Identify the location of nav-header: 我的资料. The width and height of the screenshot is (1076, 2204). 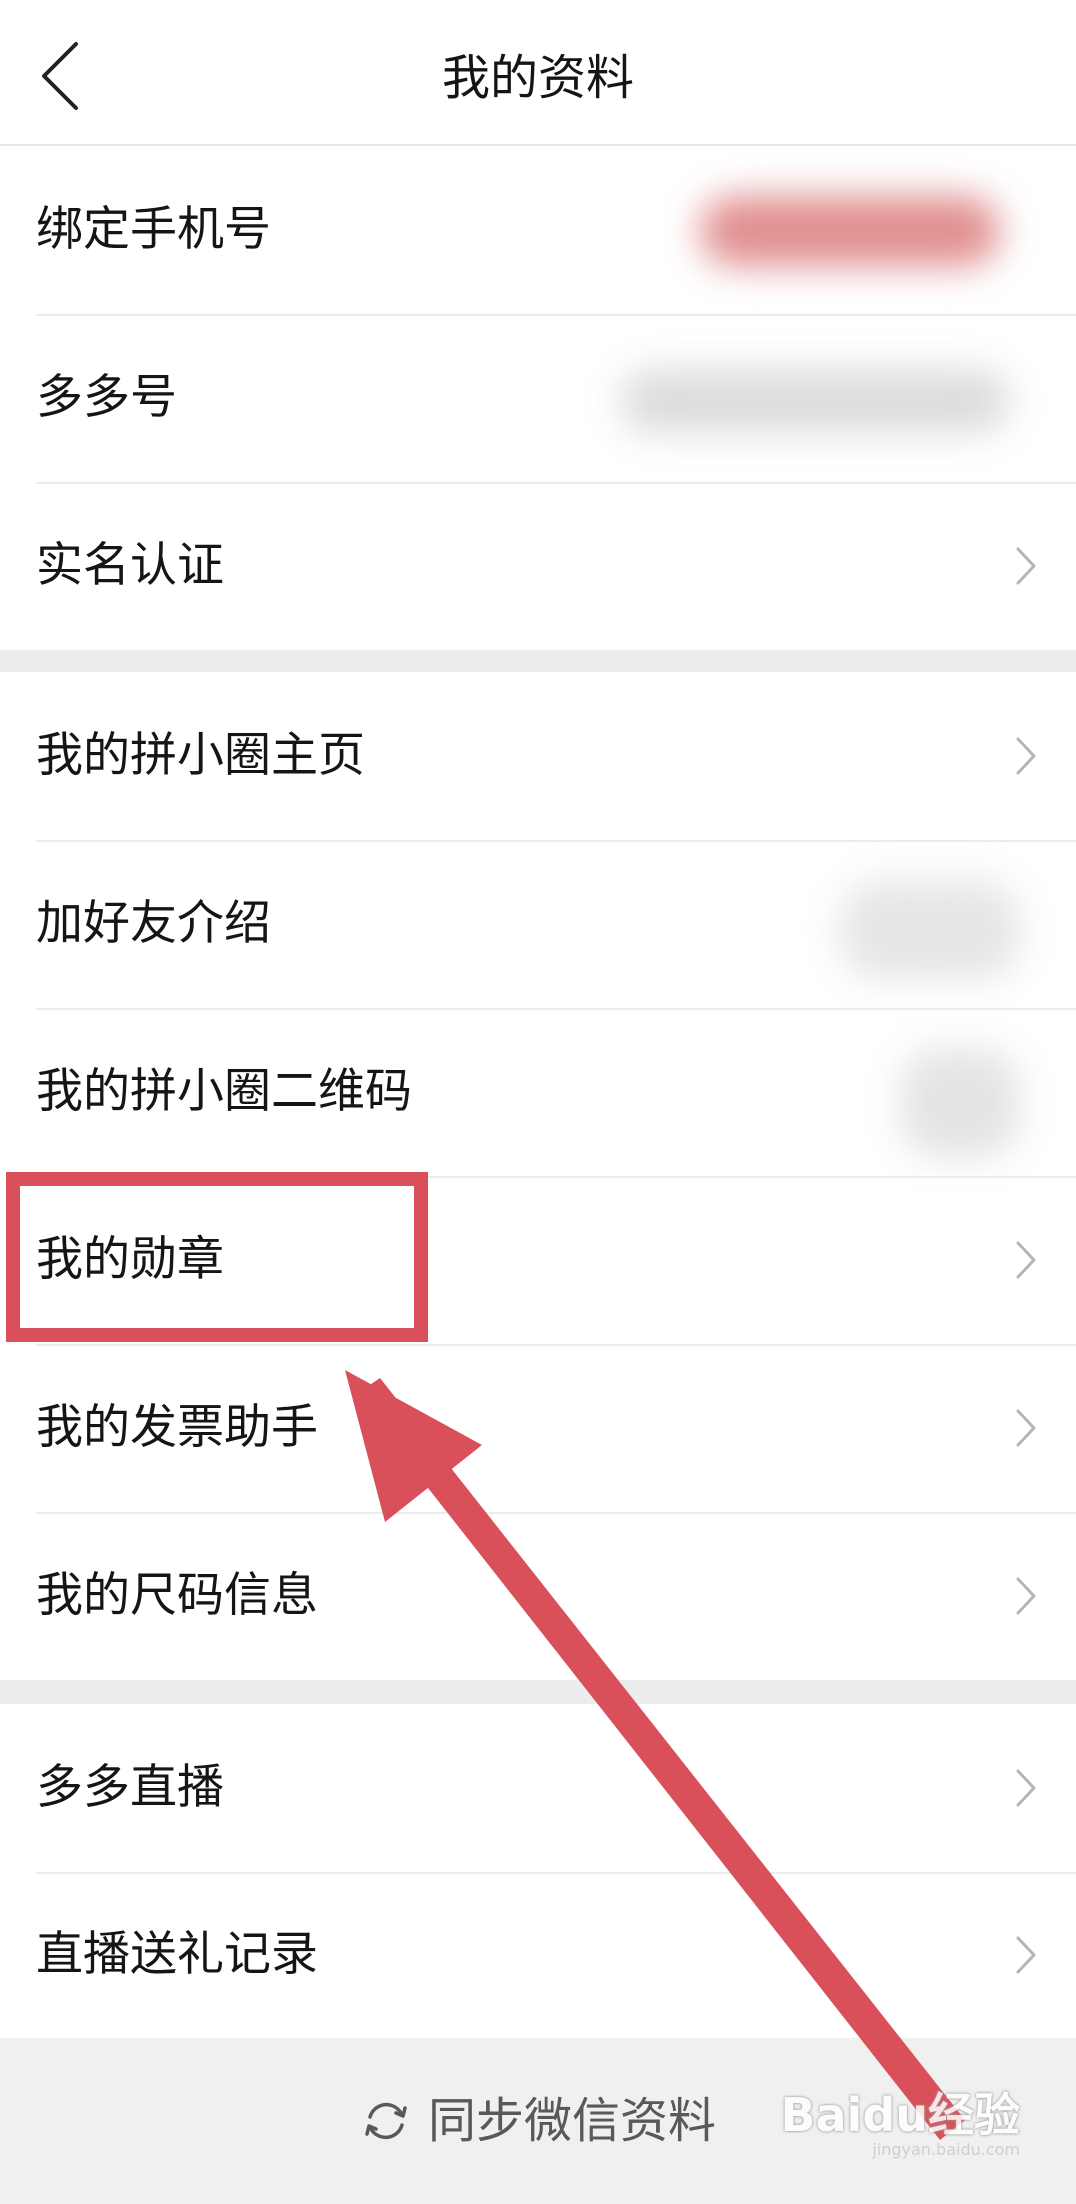
(538, 73).